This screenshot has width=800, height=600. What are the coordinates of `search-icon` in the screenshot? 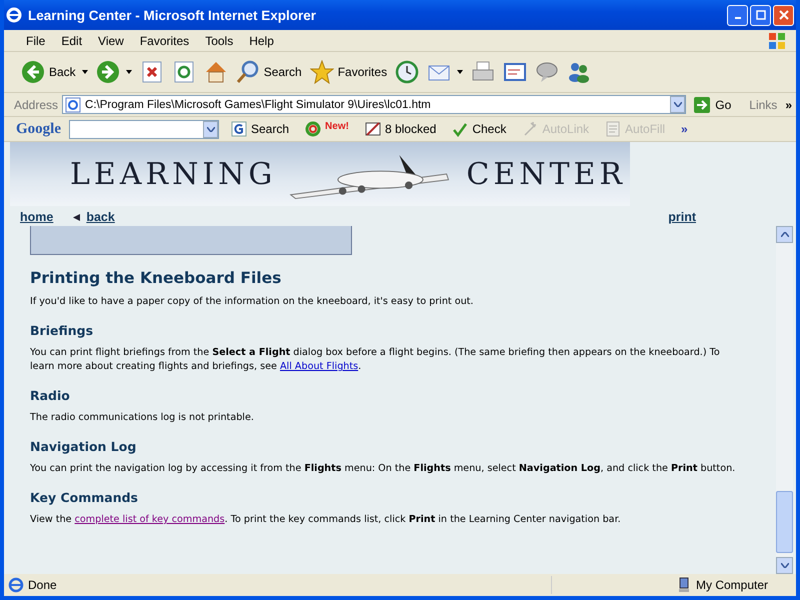 It's located at (248, 72).